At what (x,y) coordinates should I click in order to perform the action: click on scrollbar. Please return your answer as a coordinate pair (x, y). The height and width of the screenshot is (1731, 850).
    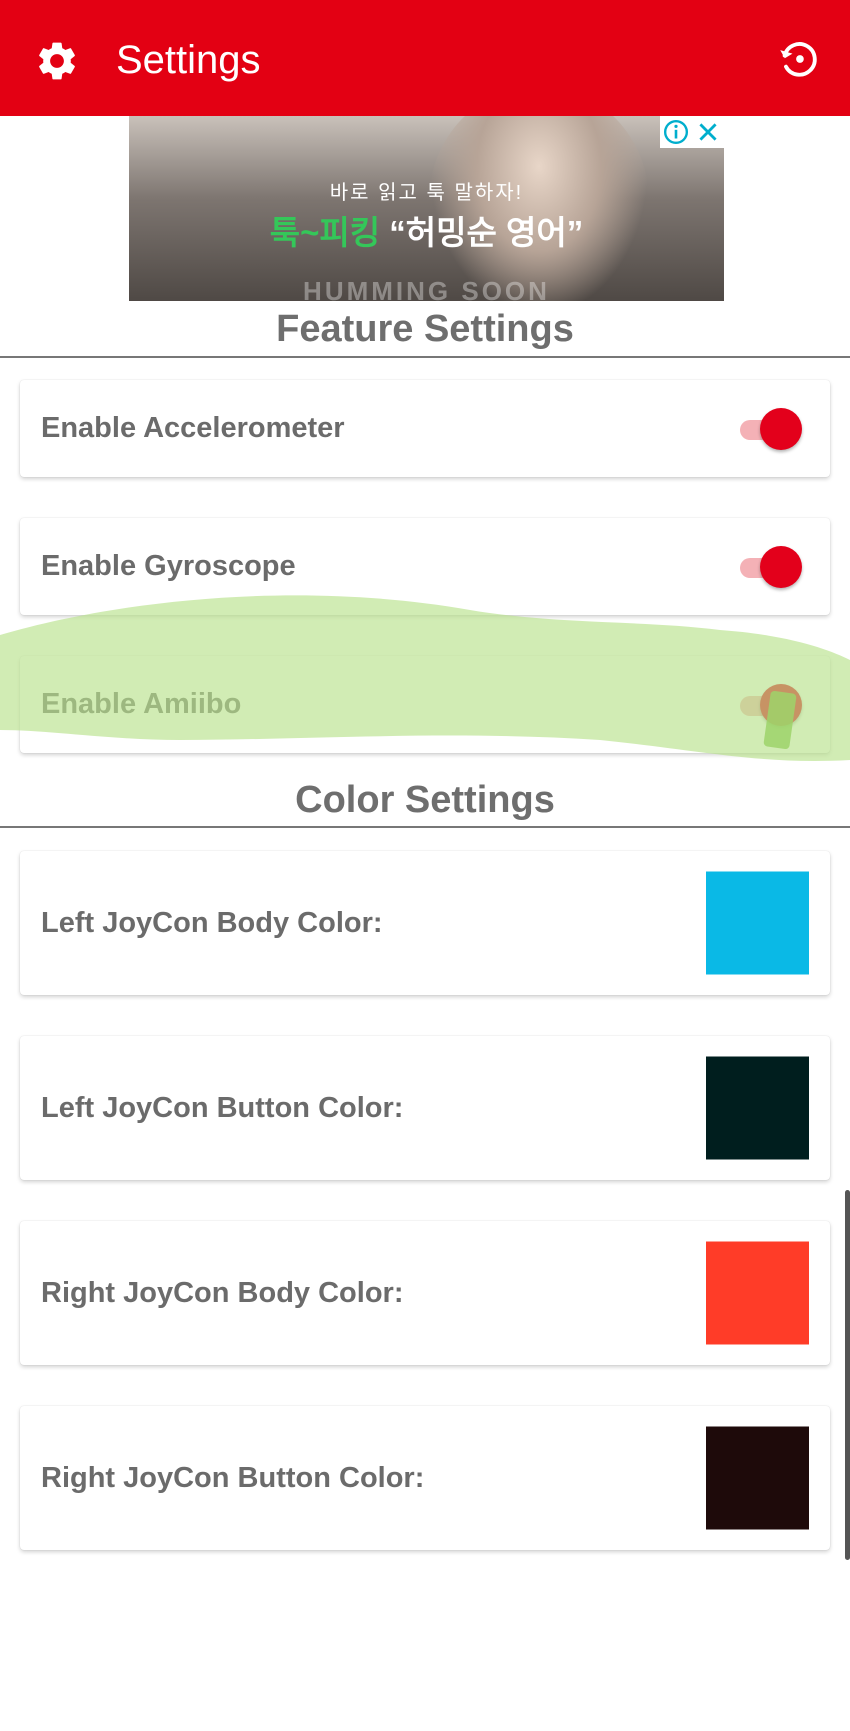
    Looking at the image, I should click on (847, 1375).